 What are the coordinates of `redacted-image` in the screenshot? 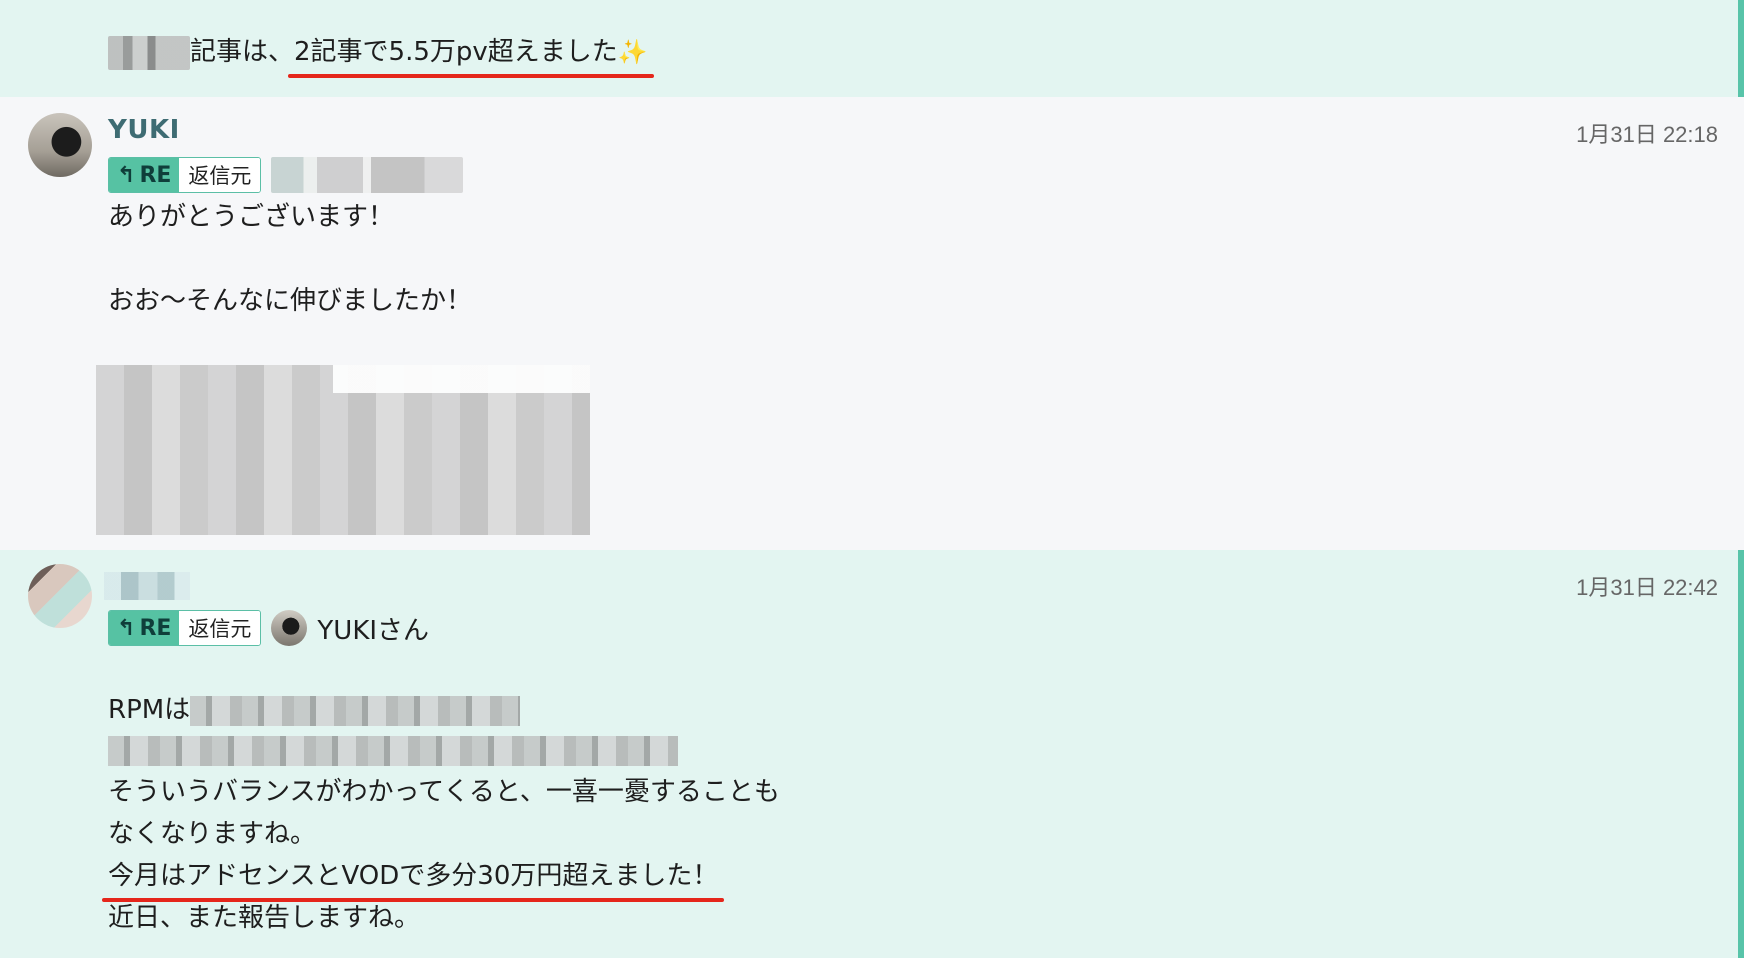 It's located at (343, 450).